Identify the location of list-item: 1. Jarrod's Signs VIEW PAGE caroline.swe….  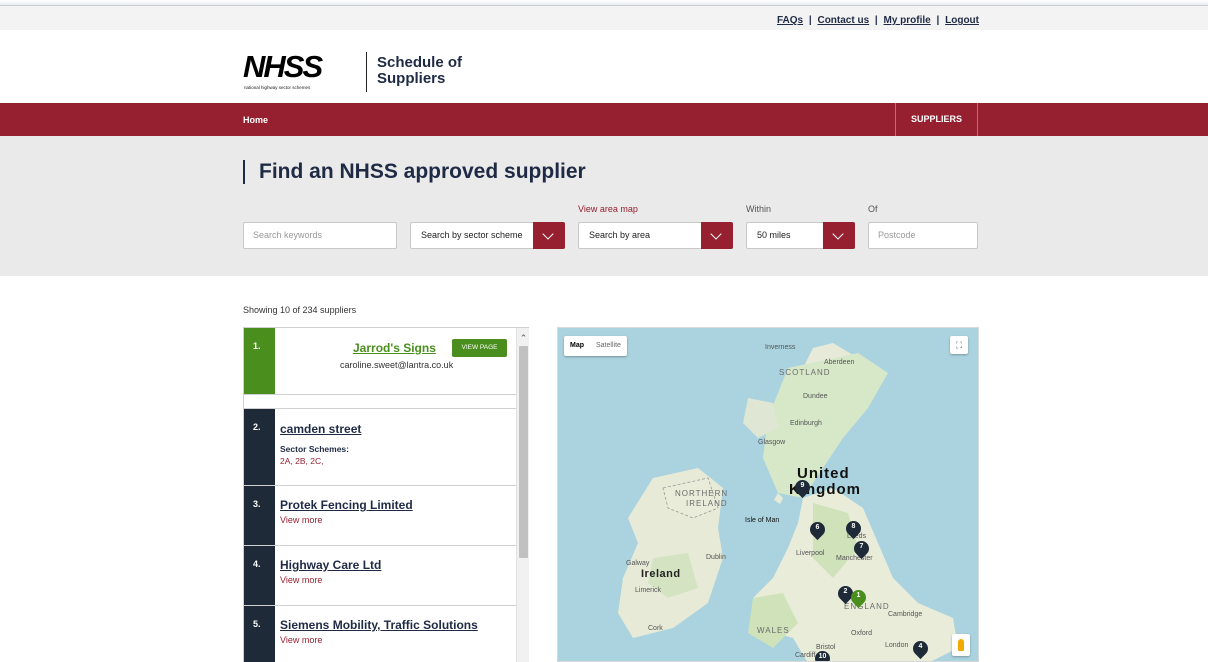
(380, 361).